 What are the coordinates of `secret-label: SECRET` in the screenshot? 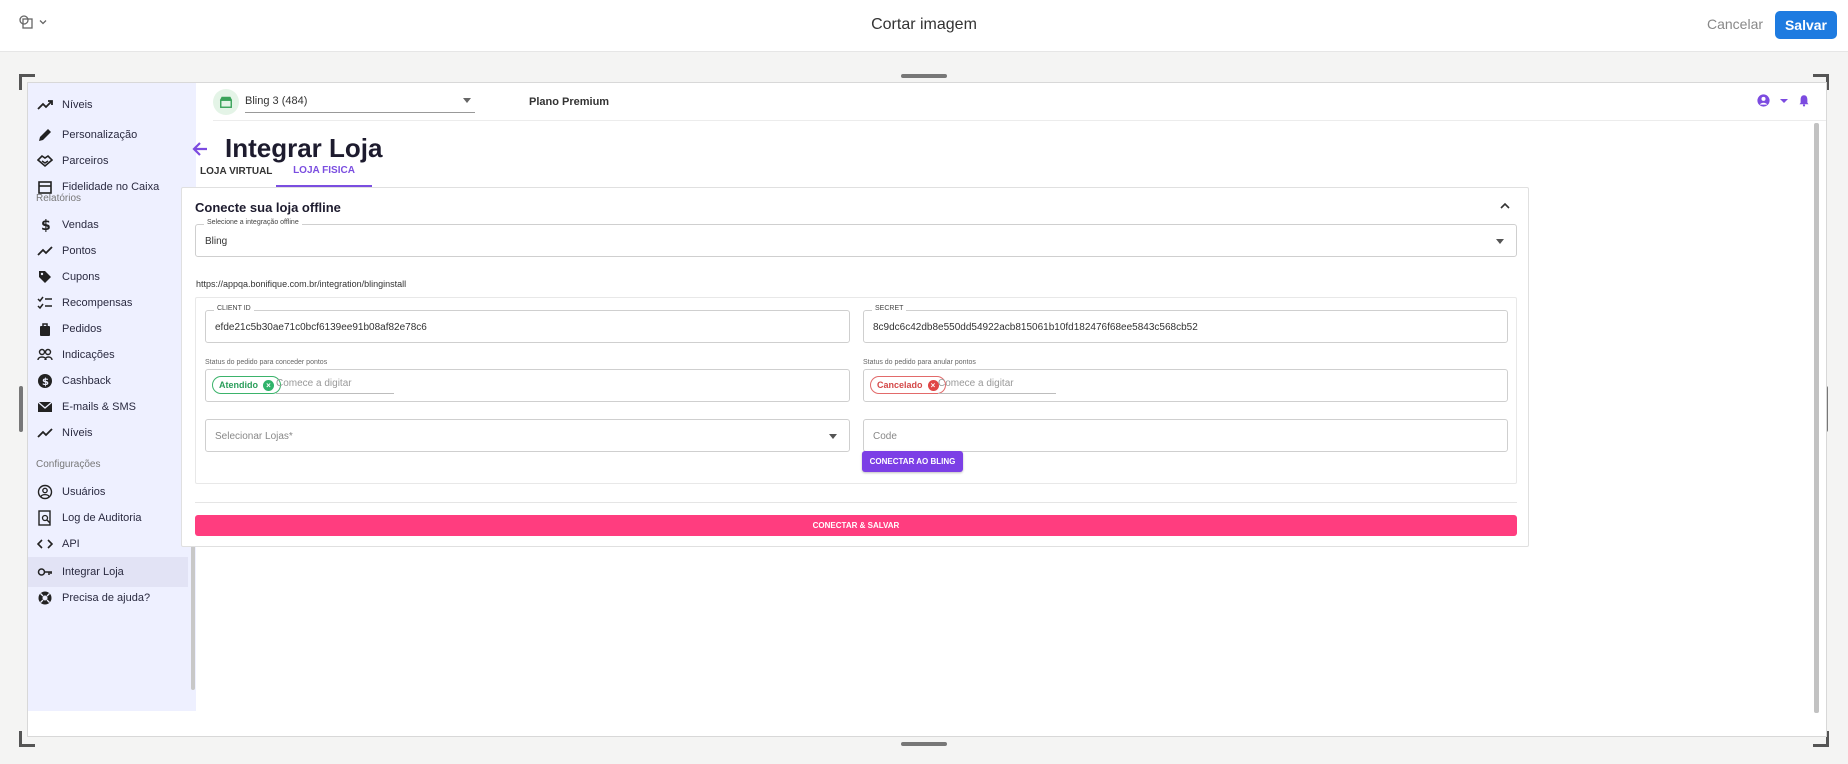 It's located at (889, 308).